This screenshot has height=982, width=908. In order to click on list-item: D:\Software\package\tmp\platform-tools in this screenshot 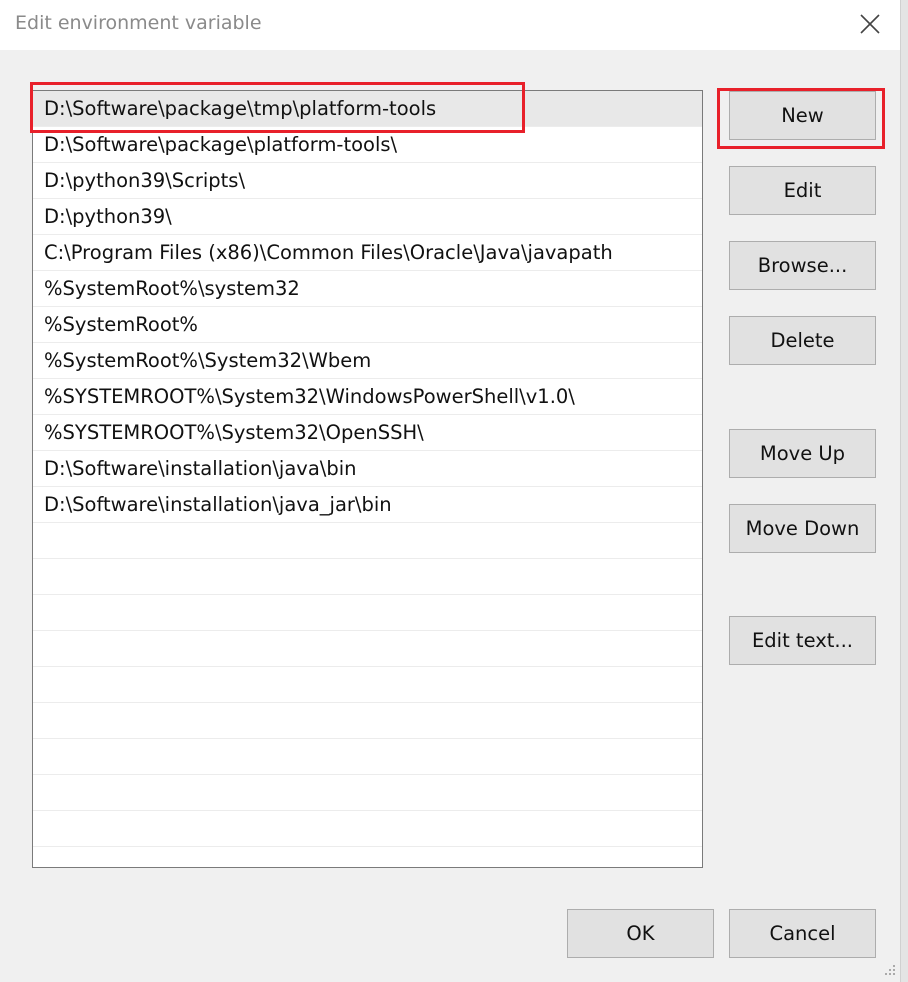, I will do `click(367, 109)`.